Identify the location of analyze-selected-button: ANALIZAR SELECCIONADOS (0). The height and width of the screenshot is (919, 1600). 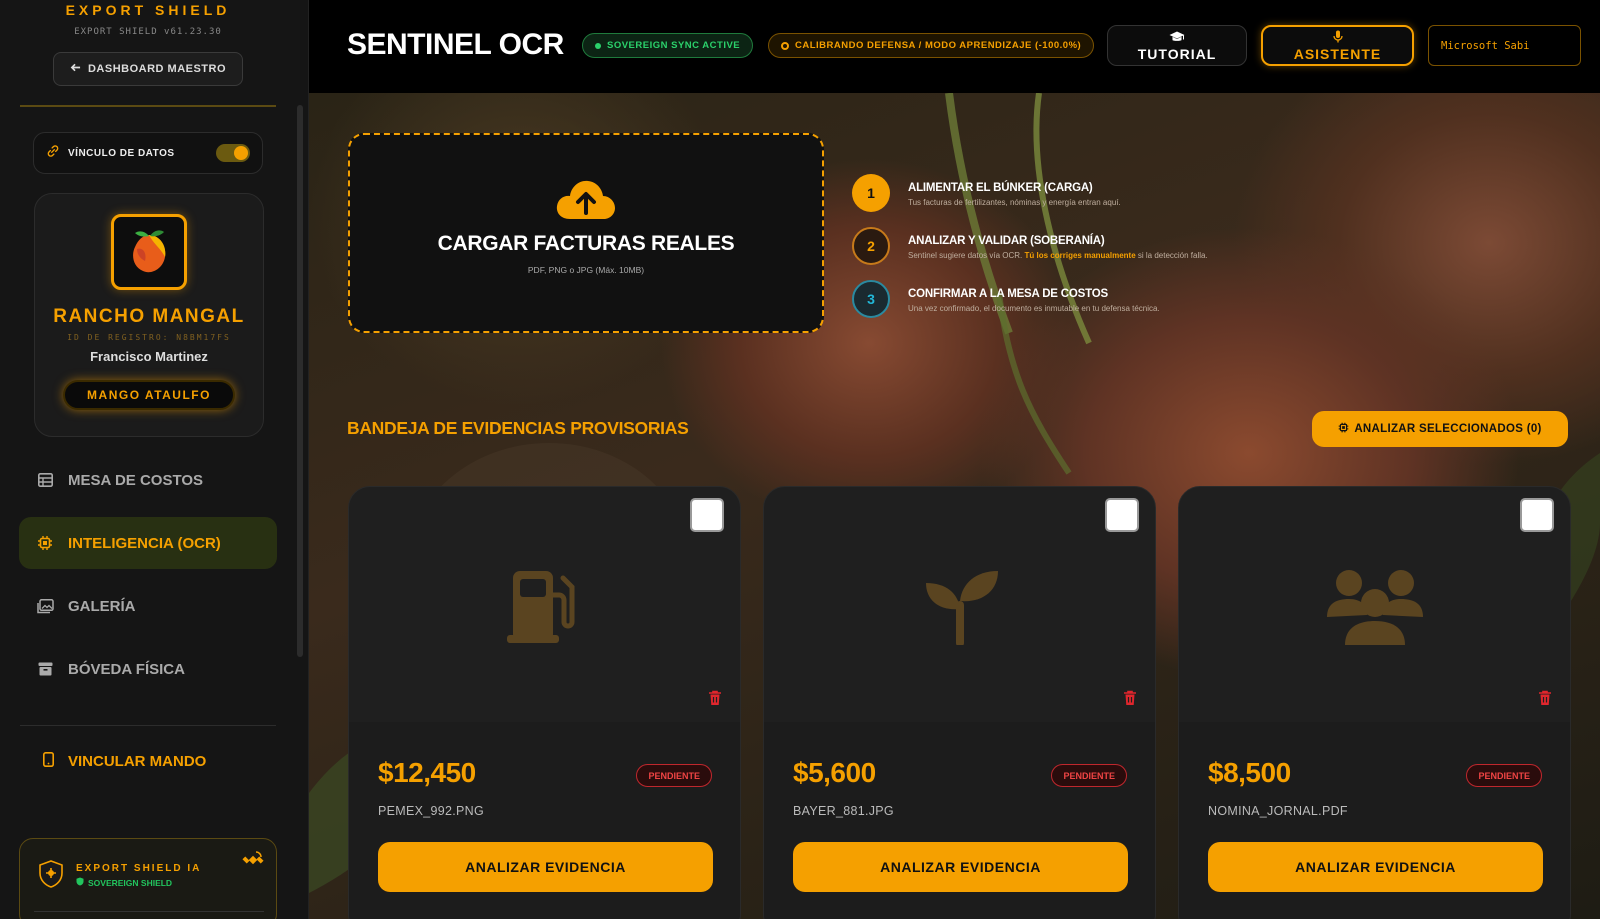
(1440, 429).